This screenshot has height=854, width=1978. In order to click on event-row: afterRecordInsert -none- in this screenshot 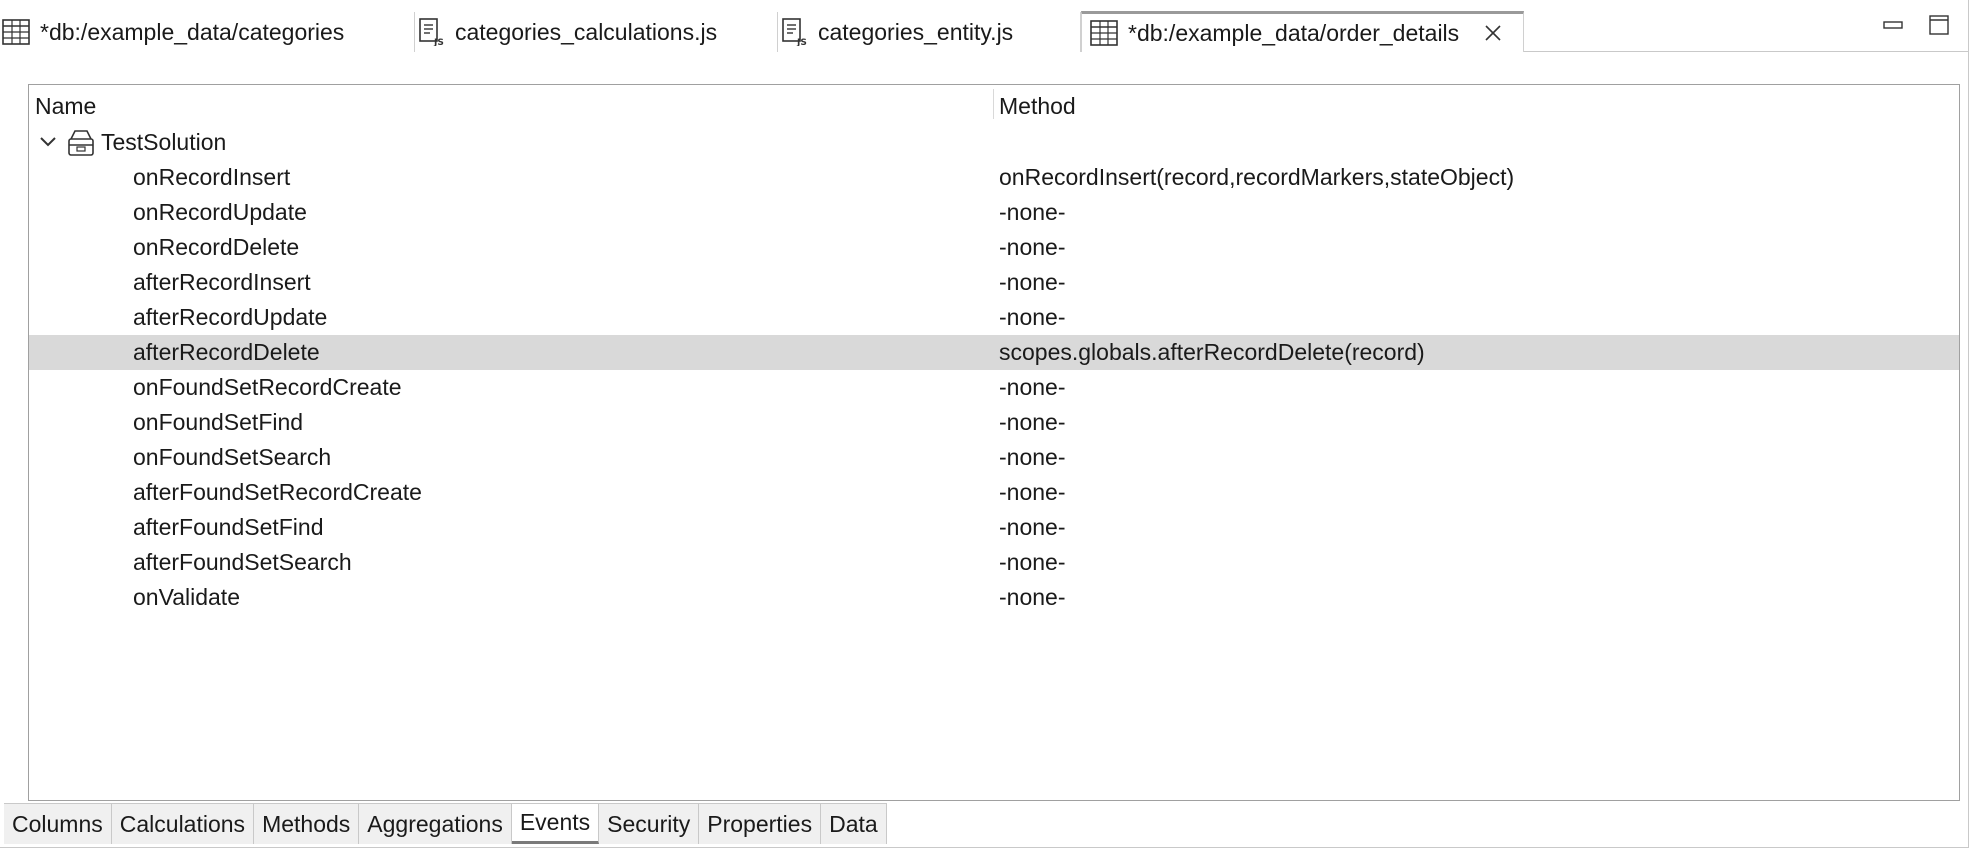, I will do `click(994, 282)`.